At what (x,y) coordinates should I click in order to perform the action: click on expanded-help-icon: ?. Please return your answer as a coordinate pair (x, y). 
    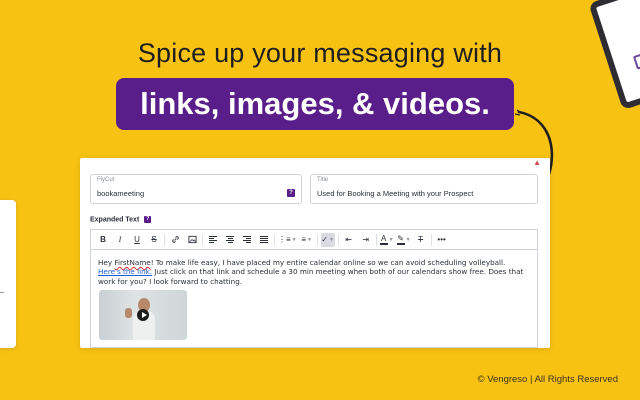
    Looking at the image, I should click on (148, 219).